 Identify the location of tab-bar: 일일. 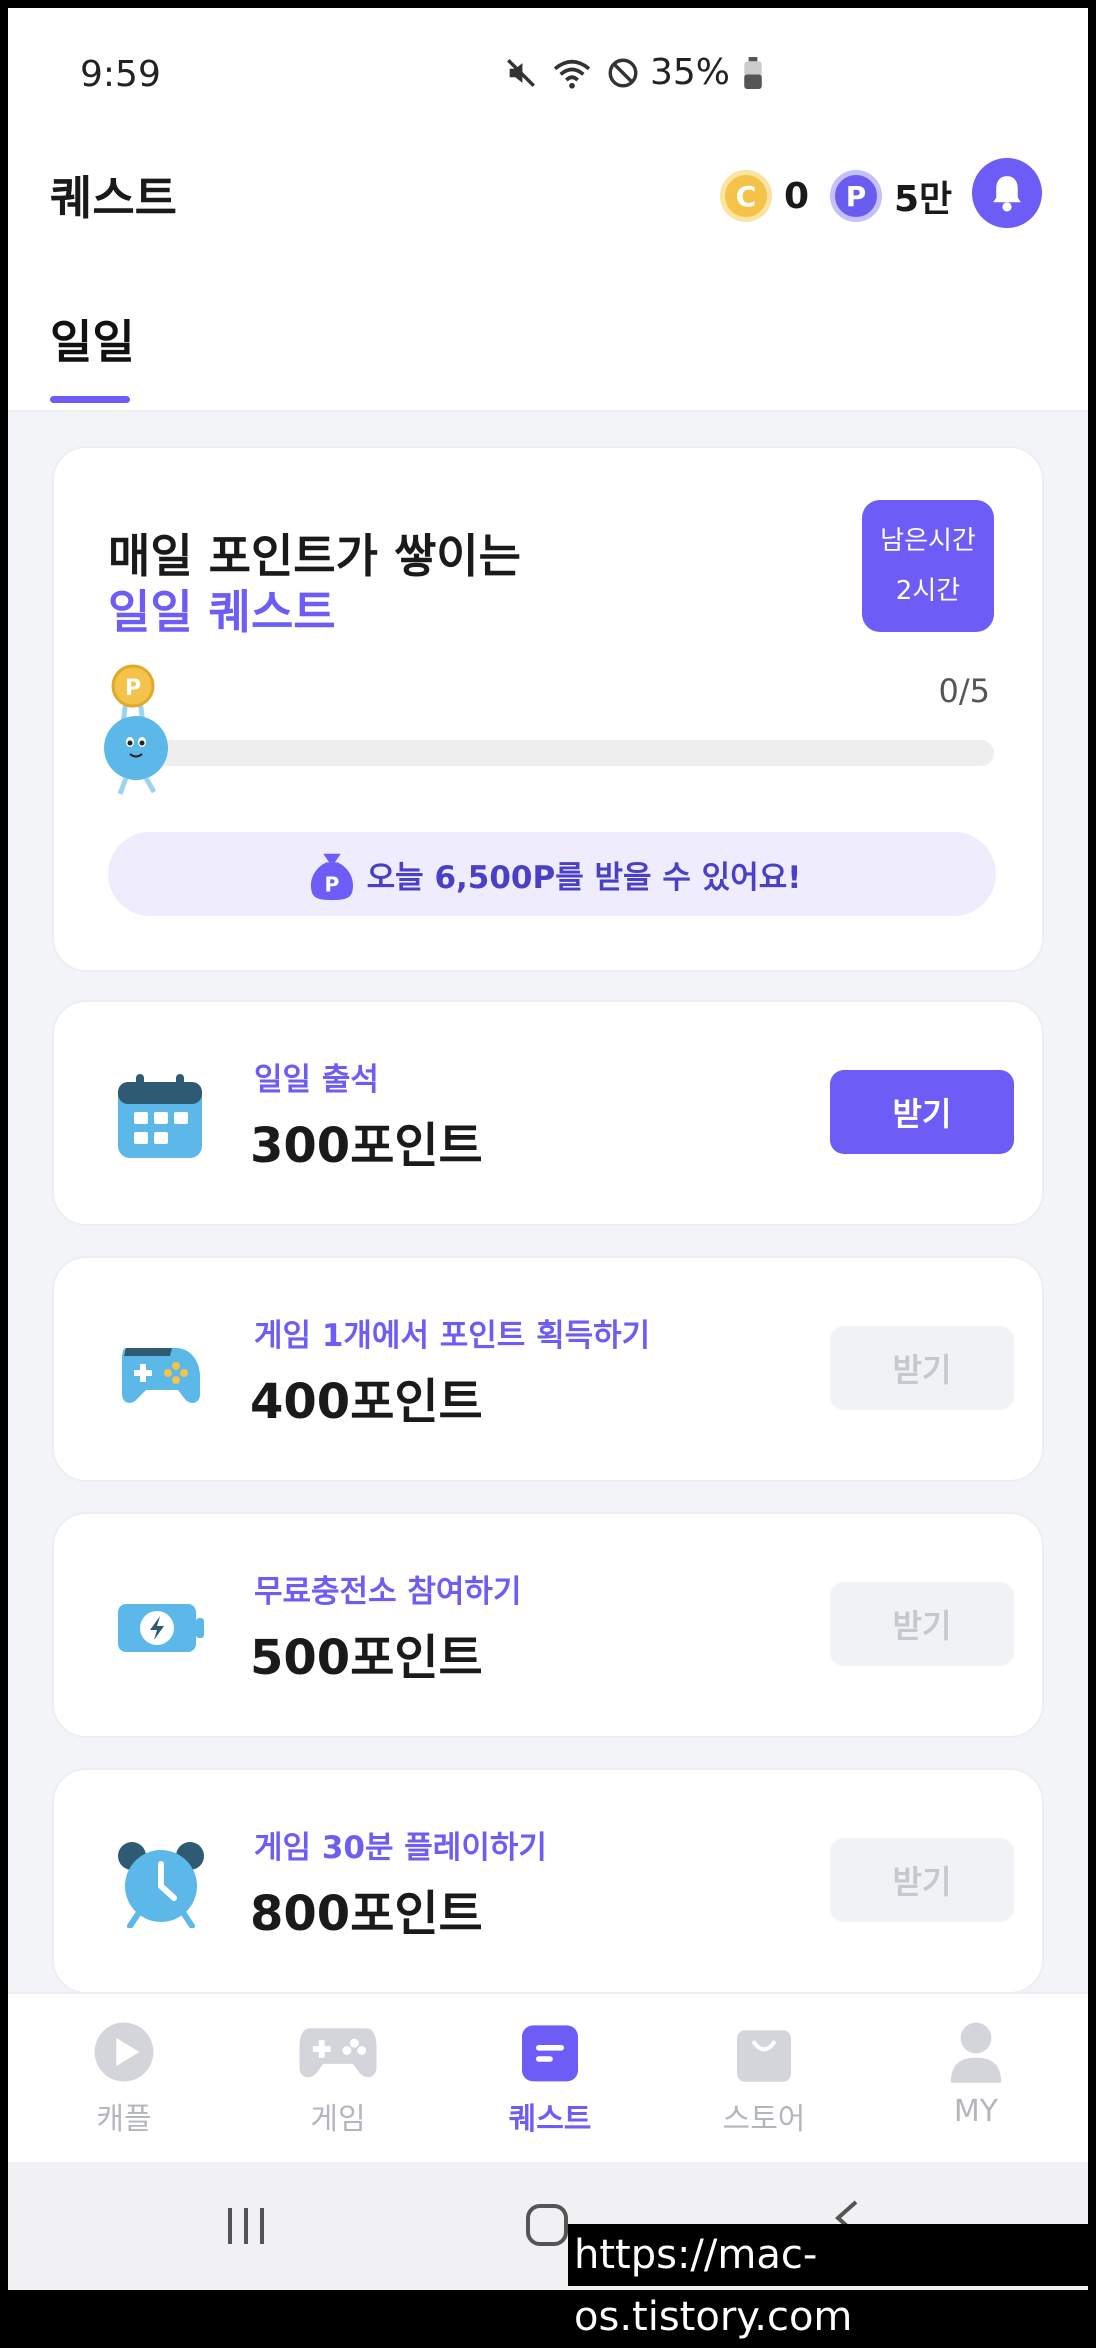
(548, 339).